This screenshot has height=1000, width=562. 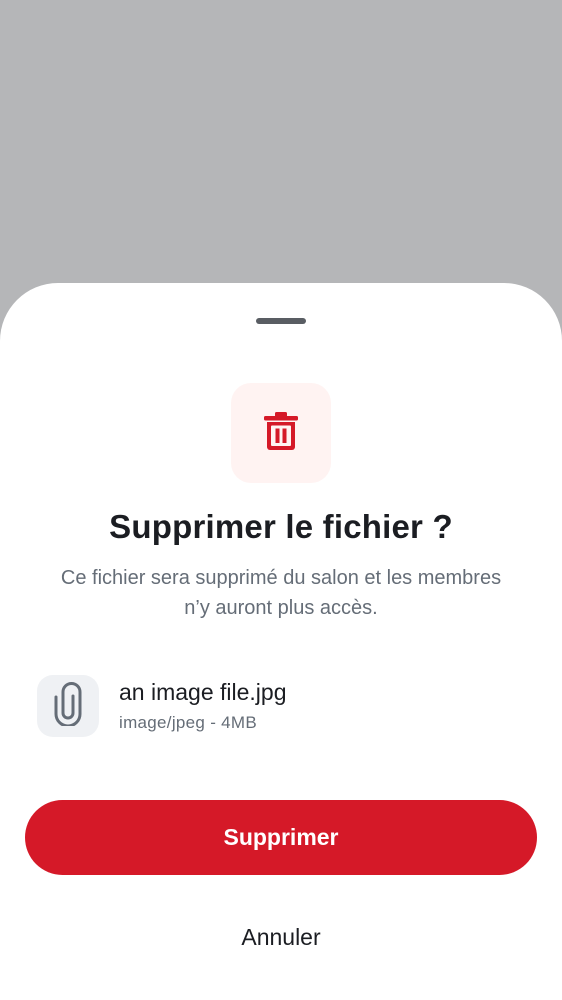 I want to click on delete-hero-icon-container, so click(x=281, y=433).